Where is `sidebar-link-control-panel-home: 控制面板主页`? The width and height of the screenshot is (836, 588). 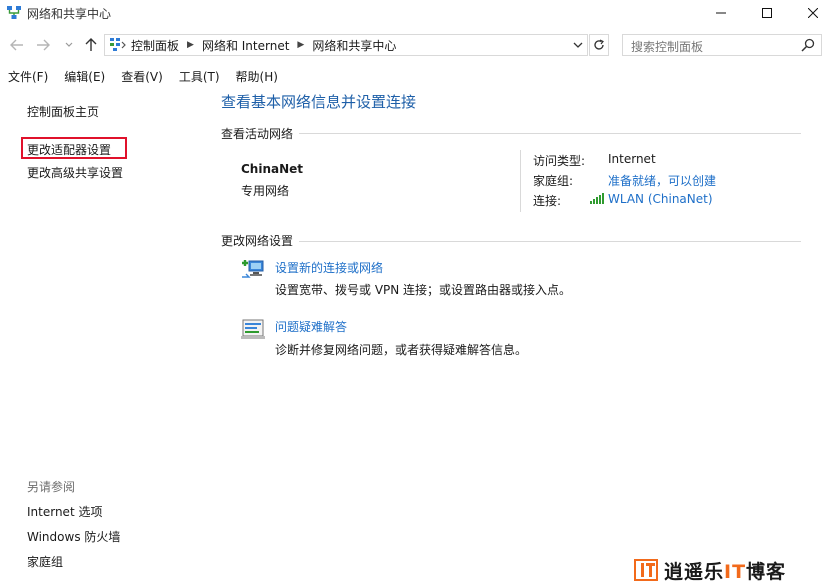 sidebar-link-control-panel-home: 控制面板主页 is located at coordinates (63, 111).